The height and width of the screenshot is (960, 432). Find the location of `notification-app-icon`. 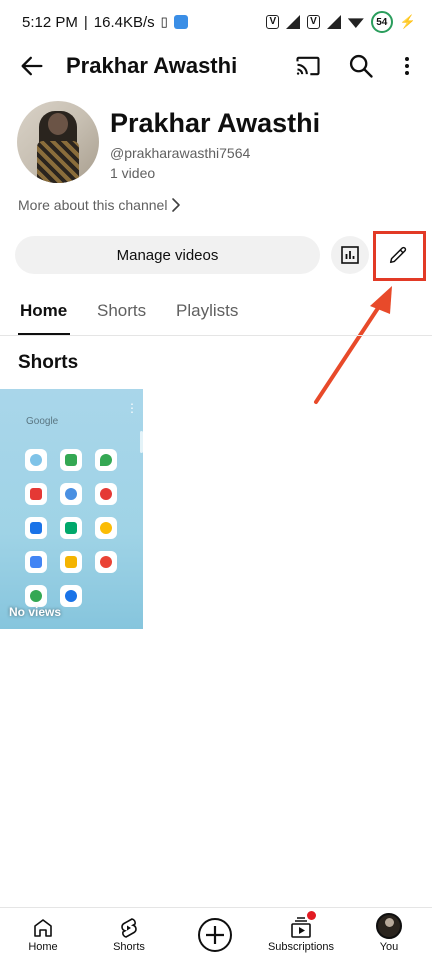

notification-app-icon is located at coordinates (180, 22).